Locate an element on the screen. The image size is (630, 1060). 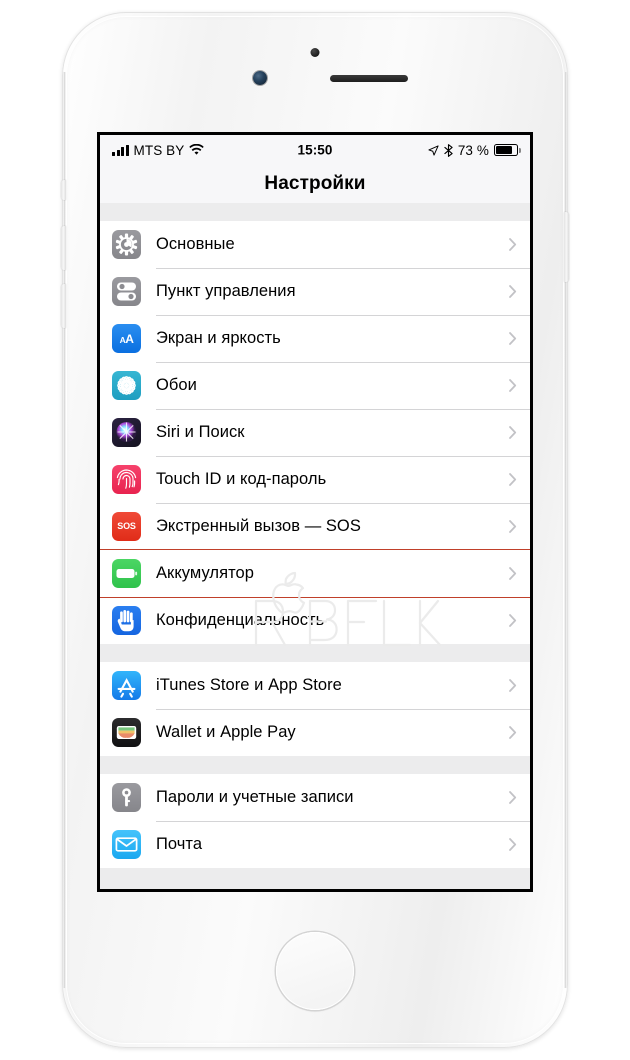
app-store-icon is located at coordinates (126, 685).